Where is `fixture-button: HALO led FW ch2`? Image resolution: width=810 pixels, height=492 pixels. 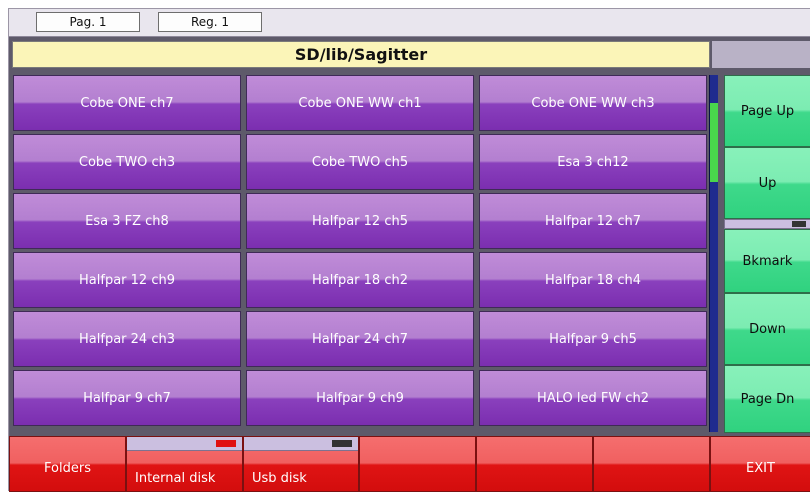
fixture-button: HALO led FW ch2 is located at coordinates (593, 398).